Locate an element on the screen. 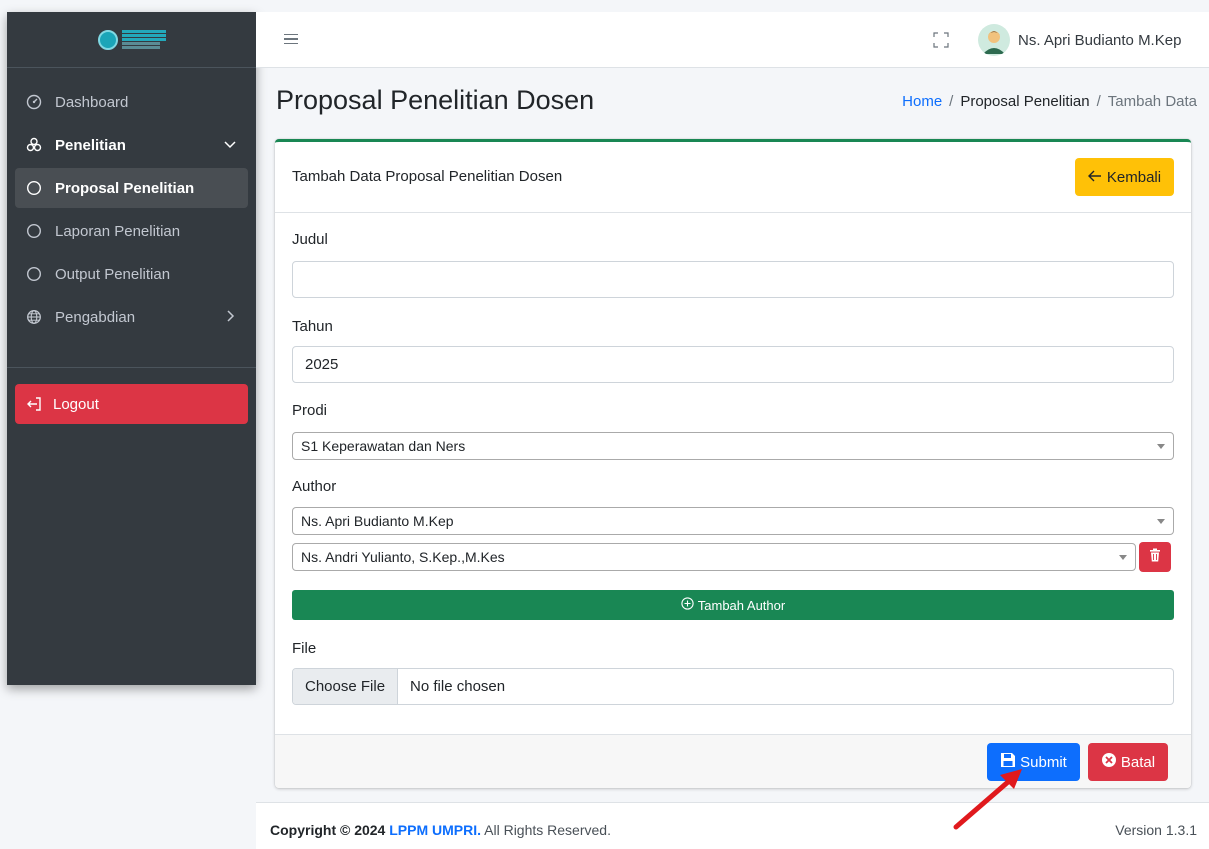  logout-label: Logout is located at coordinates (76, 404).